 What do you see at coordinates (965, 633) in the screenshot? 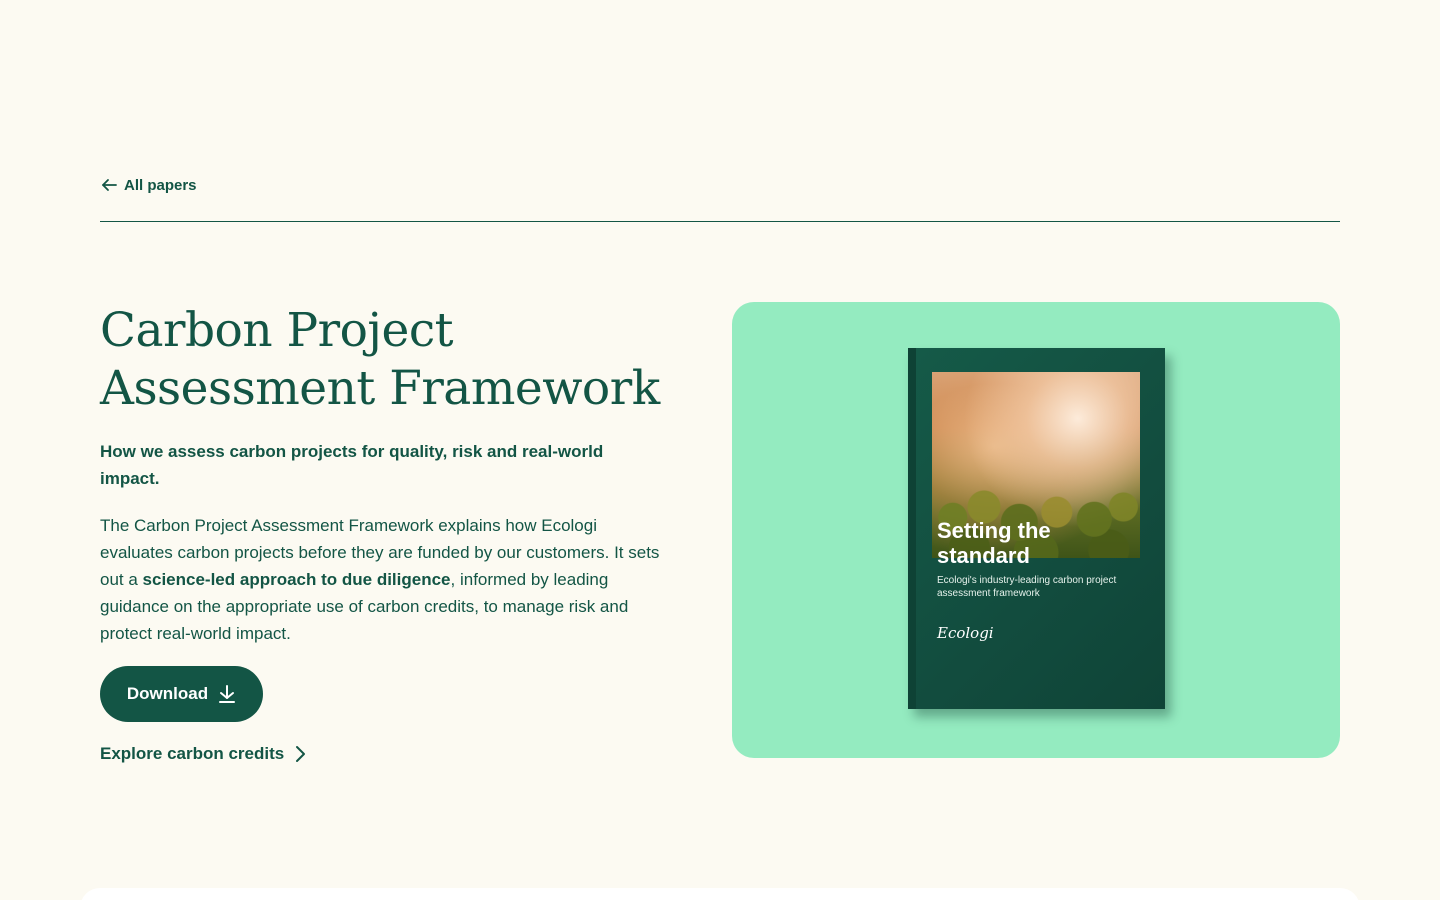
I see `ecologi-logo: Ecologi` at bounding box center [965, 633].